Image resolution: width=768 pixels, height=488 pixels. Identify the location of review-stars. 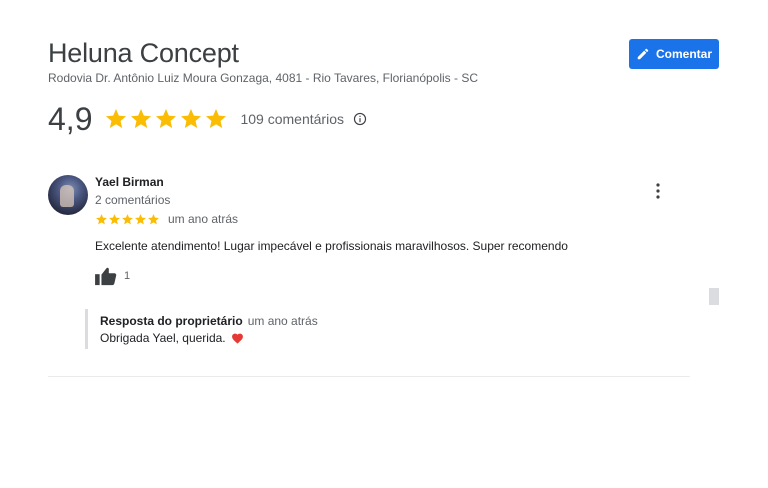
(127, 219).